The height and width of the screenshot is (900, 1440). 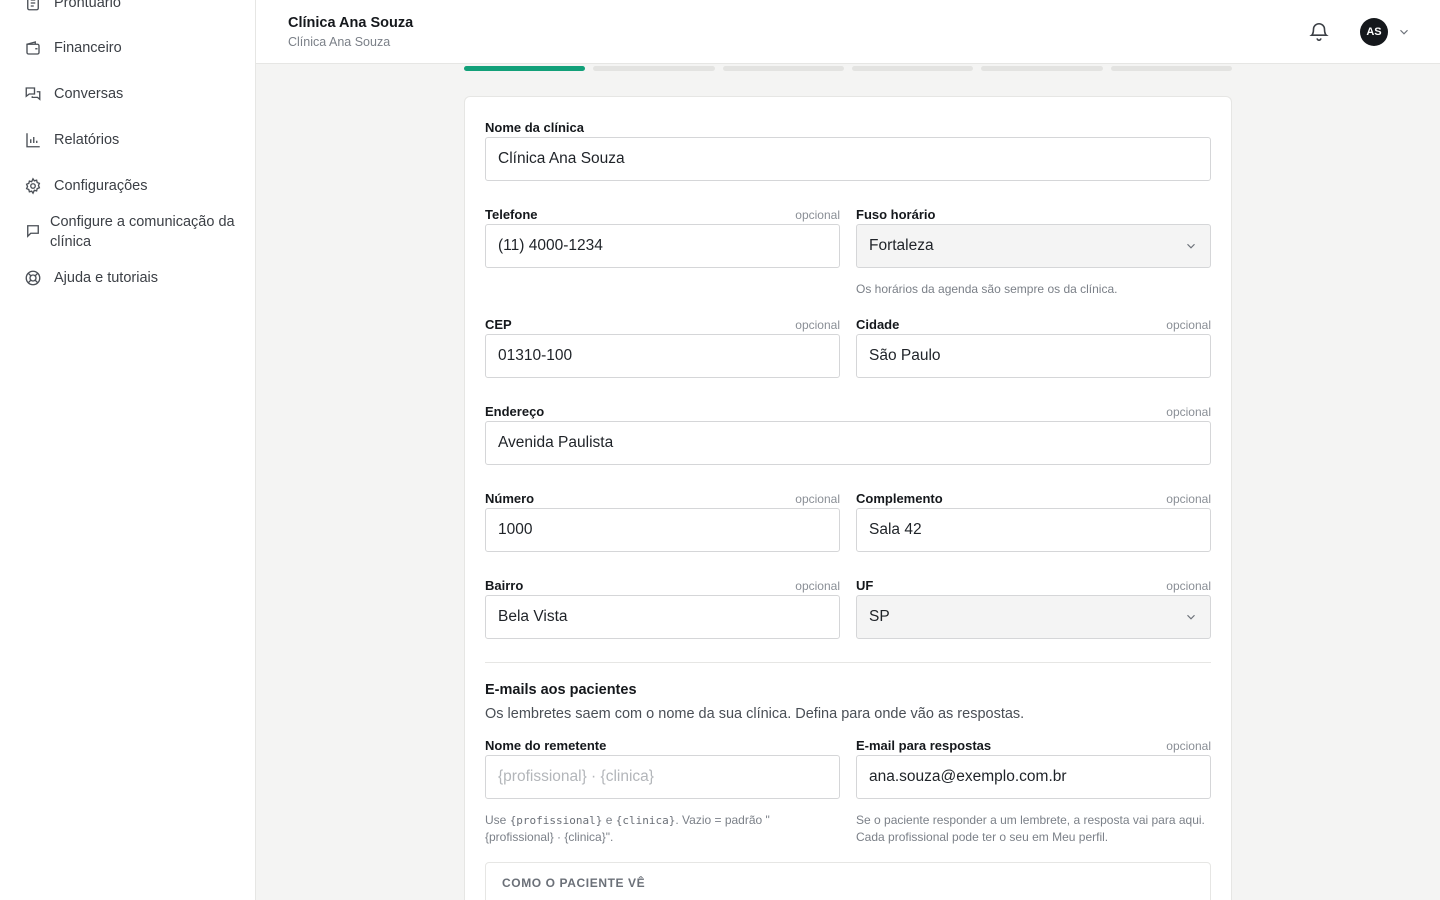 I want to click on sidebar-item-relatorios: Relatórios, so click(x=71, y=140).